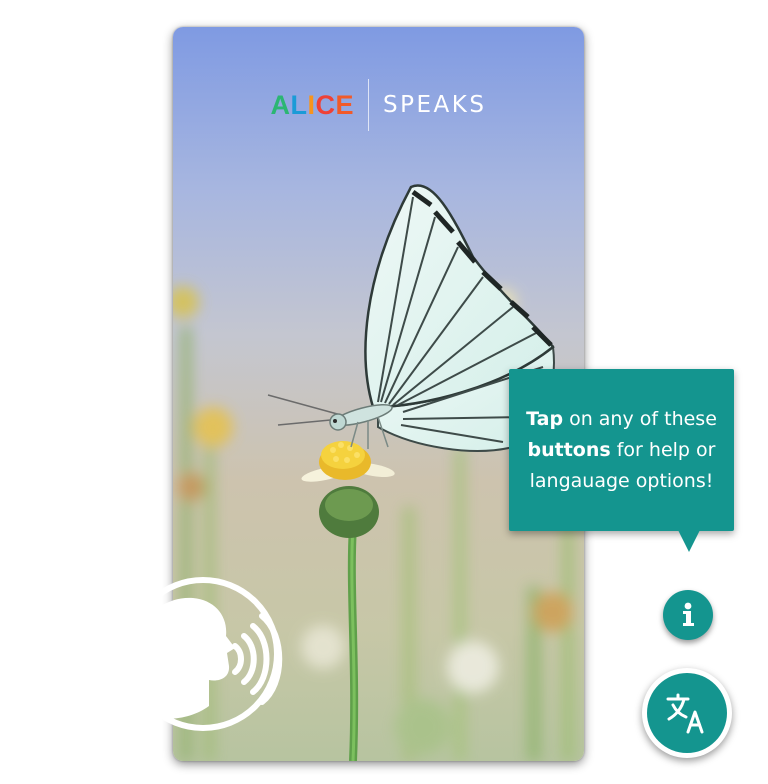 This screenshot has height=784, width=768. Describe the element at coordinates (345, 104) in the screenshot. I see `logo-letter: E` at that location.